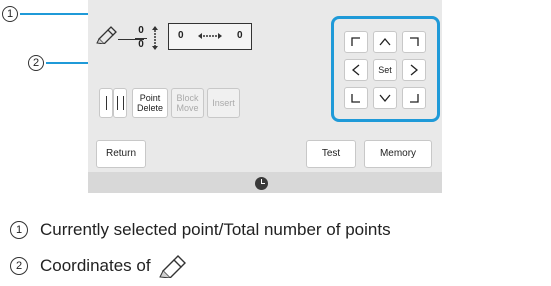 This screenshot has width=551, height=286. What do you see at coordinates (36, 63) in the screenshot?
I see `callout-2: 2` at bounding box center [36, 63].